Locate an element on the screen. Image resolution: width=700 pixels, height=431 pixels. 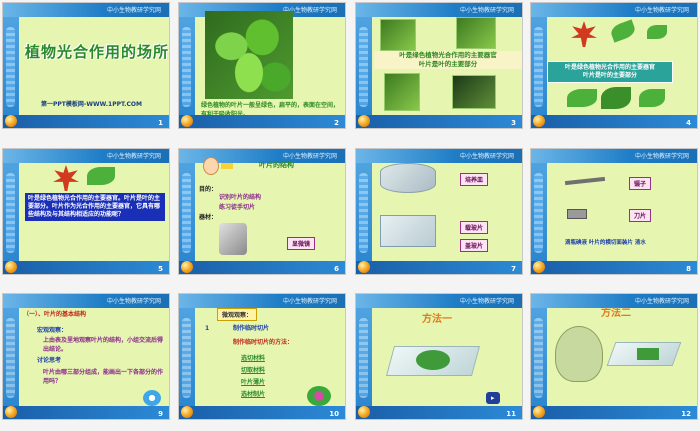
step-1-label: 宏观观察： is located at coordinates (52, 330).